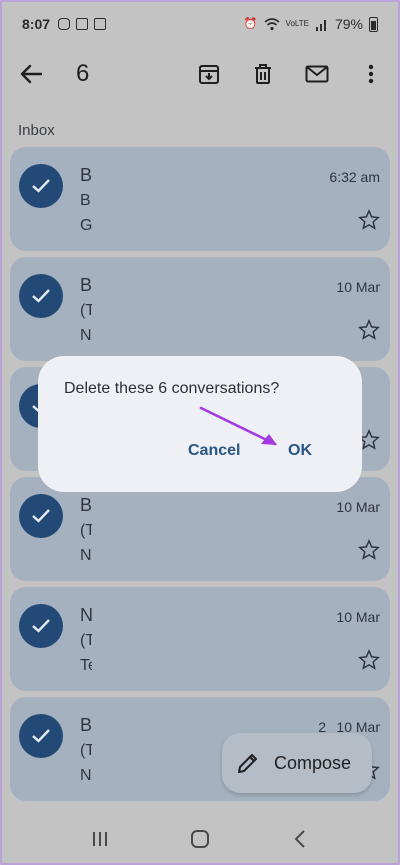 The width and height of the screenshot is (400, 865). What do you see at coordinates (272, 23) in the screenshot?
I see `wifi-icon` at bounding box center [272, 23].